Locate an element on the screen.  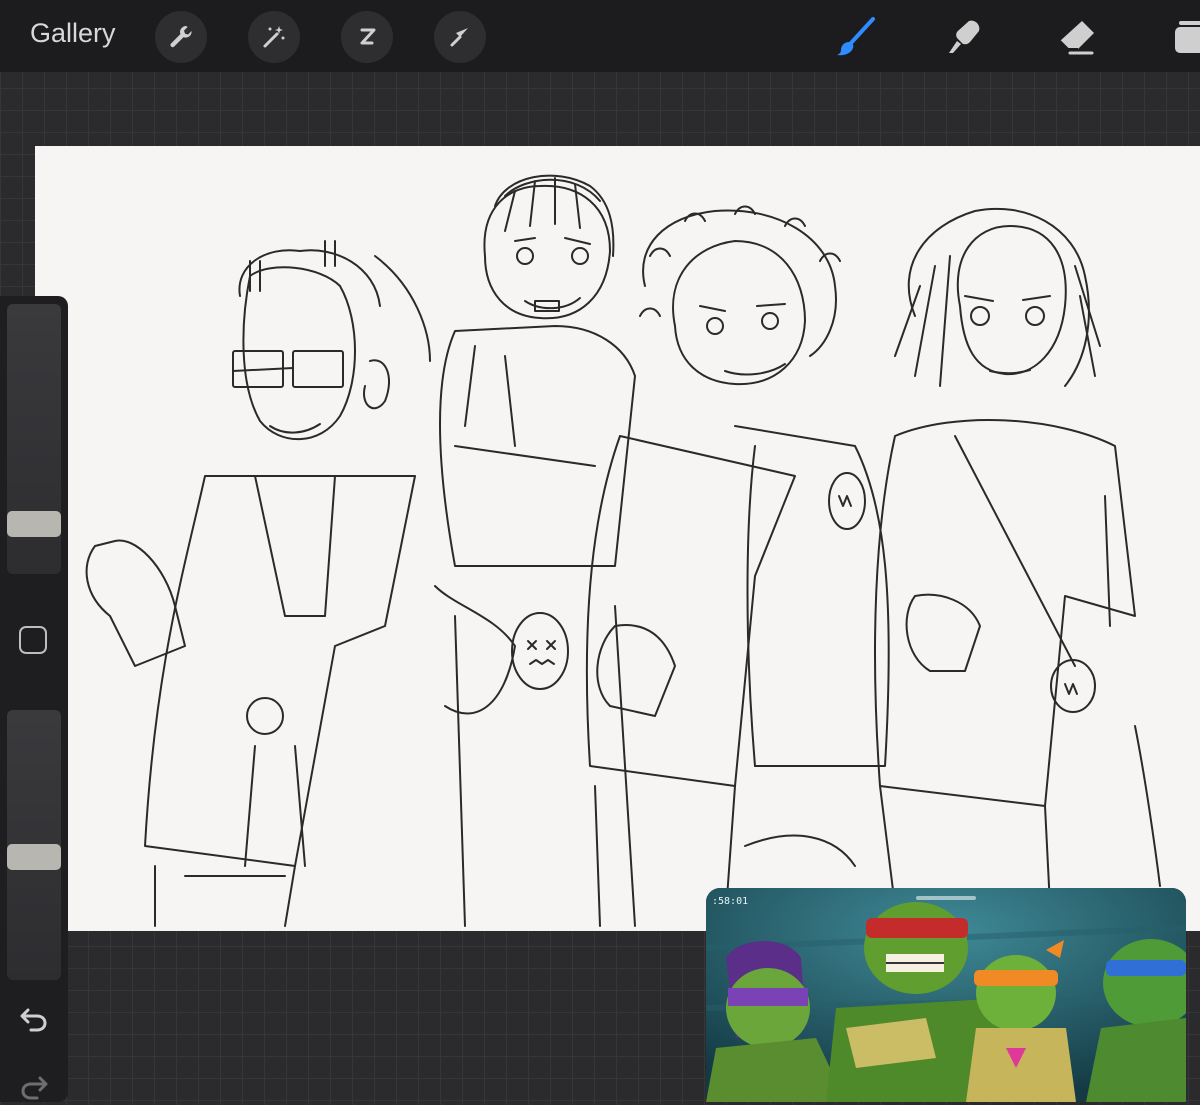
wrench-icon is located at coordinates (181, 37).